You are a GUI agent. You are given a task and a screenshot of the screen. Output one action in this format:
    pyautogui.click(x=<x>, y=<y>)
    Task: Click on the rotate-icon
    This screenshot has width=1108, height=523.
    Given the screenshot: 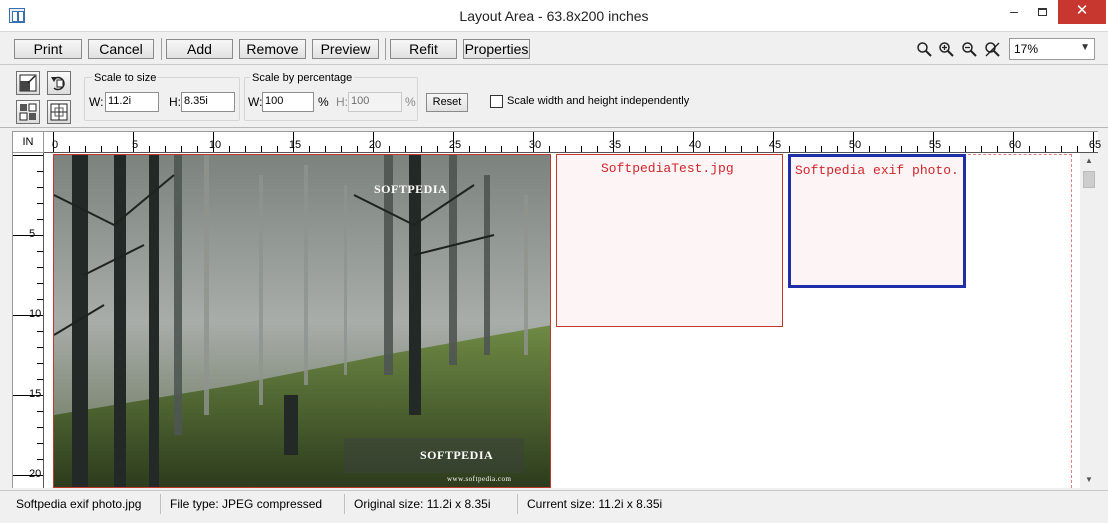 What is the action you would take?
    pyautogui.click(x=58, y=83)
    